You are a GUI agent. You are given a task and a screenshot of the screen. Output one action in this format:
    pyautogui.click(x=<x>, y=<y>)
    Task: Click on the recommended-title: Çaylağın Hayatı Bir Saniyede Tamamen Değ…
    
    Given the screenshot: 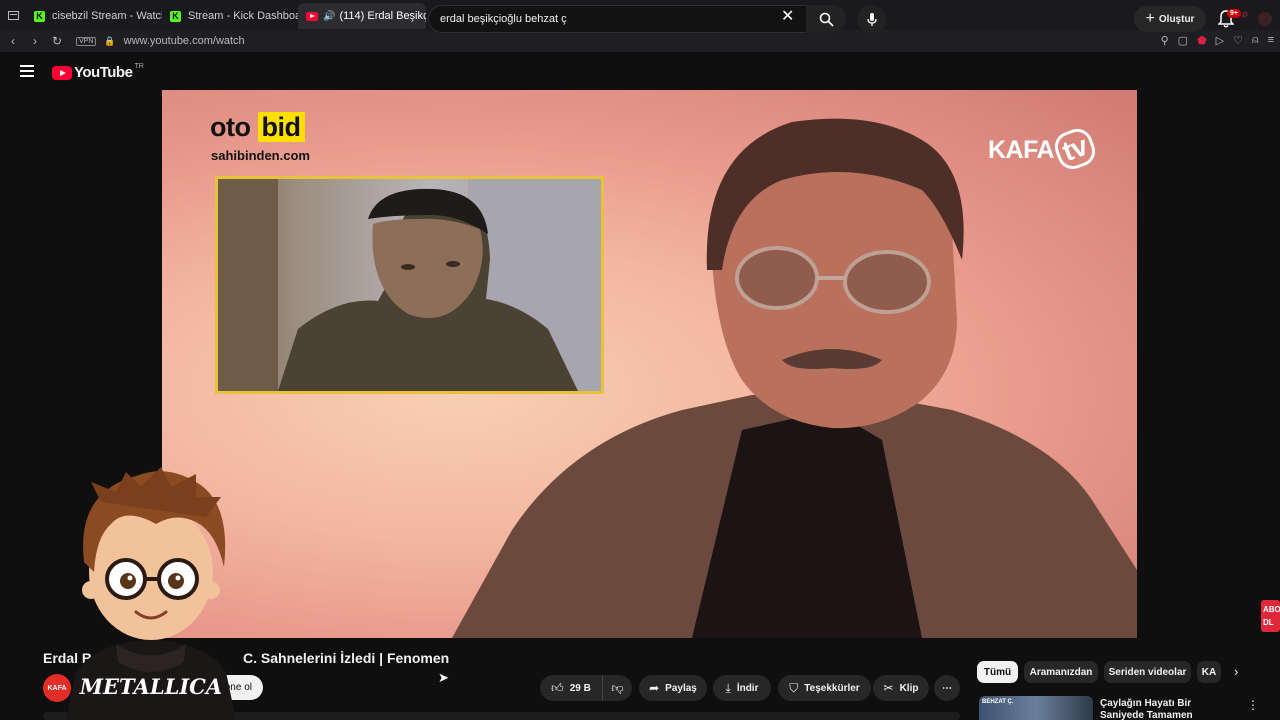 What is the action you would take?
    pyautogui.click(x=1164, y=709)
    